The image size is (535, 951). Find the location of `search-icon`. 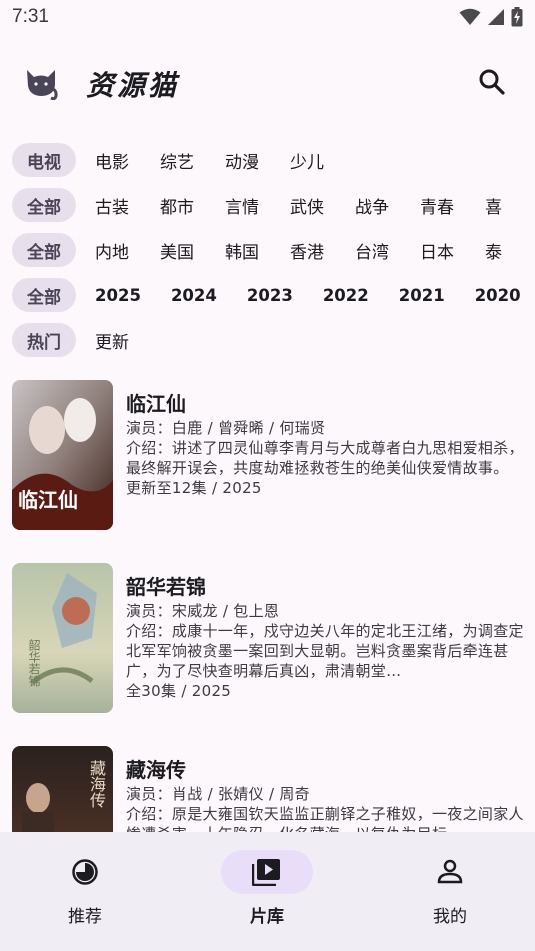

search-icon is located at coordinates (492, 82).